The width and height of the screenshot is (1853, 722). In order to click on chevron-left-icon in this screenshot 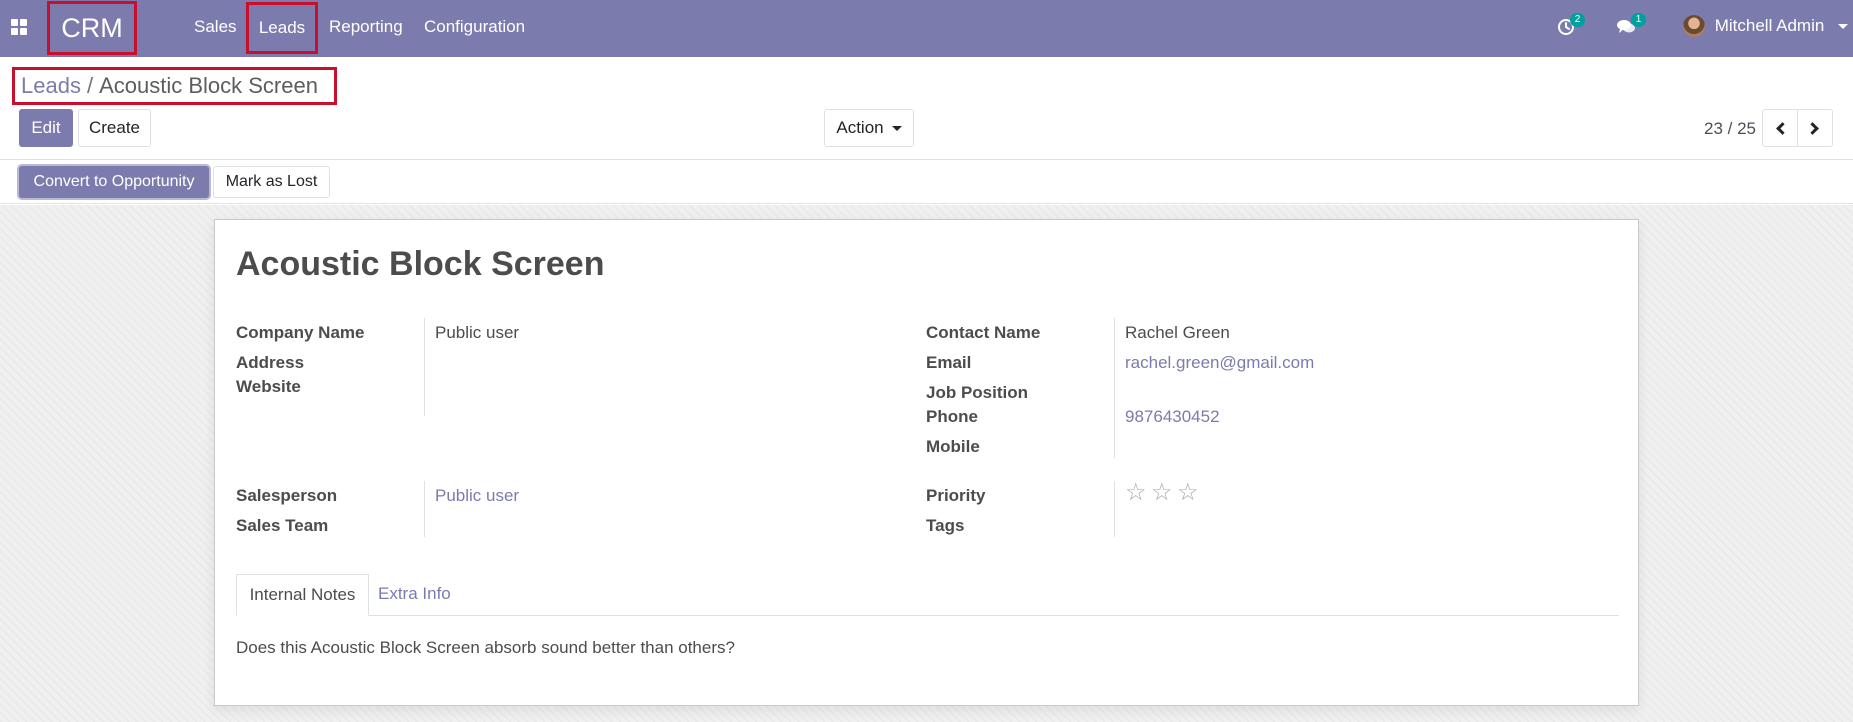, I will do `click(1782, 128)`.